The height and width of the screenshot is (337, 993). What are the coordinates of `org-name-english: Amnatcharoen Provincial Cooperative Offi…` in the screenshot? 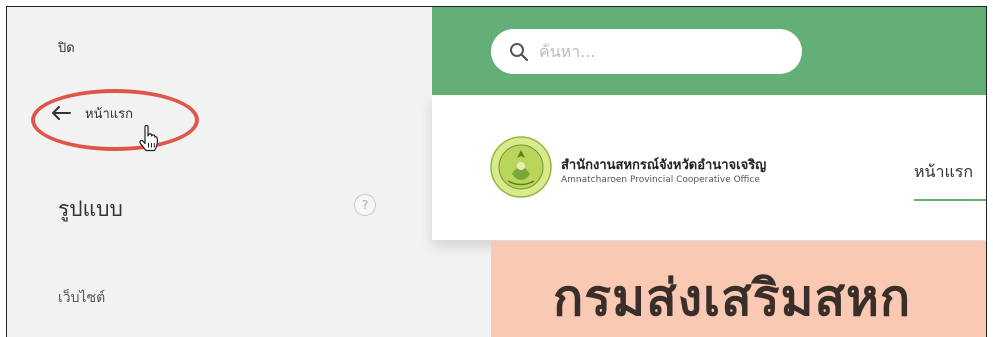 It's located at (660, 180).